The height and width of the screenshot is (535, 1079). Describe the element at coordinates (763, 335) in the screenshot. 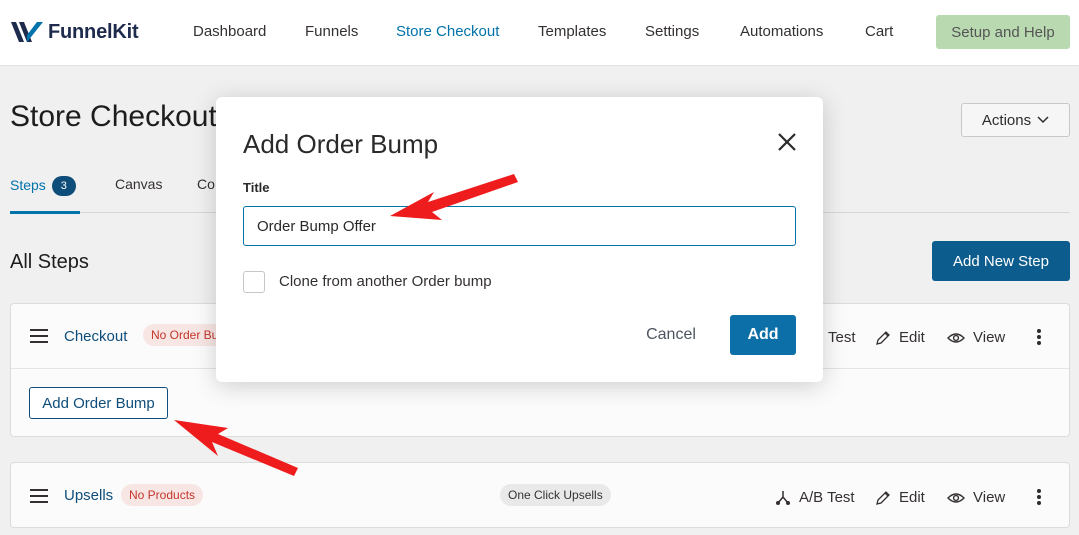

I see `add-button: Add` at that location.